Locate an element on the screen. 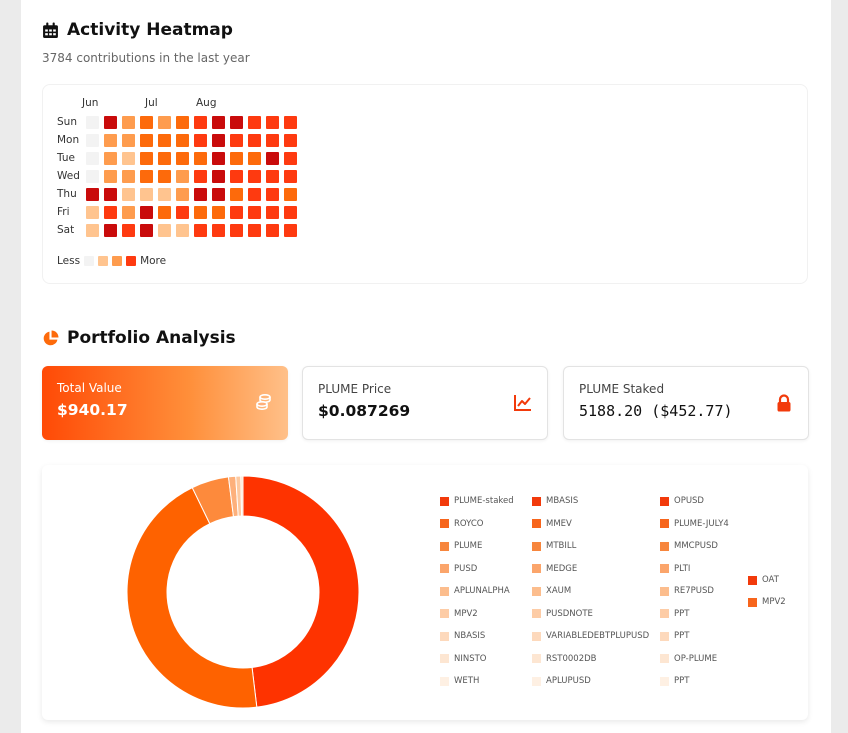 This screenshot has height=733, width=848. legend-item: PUSD is located at coordinates (458, 569).